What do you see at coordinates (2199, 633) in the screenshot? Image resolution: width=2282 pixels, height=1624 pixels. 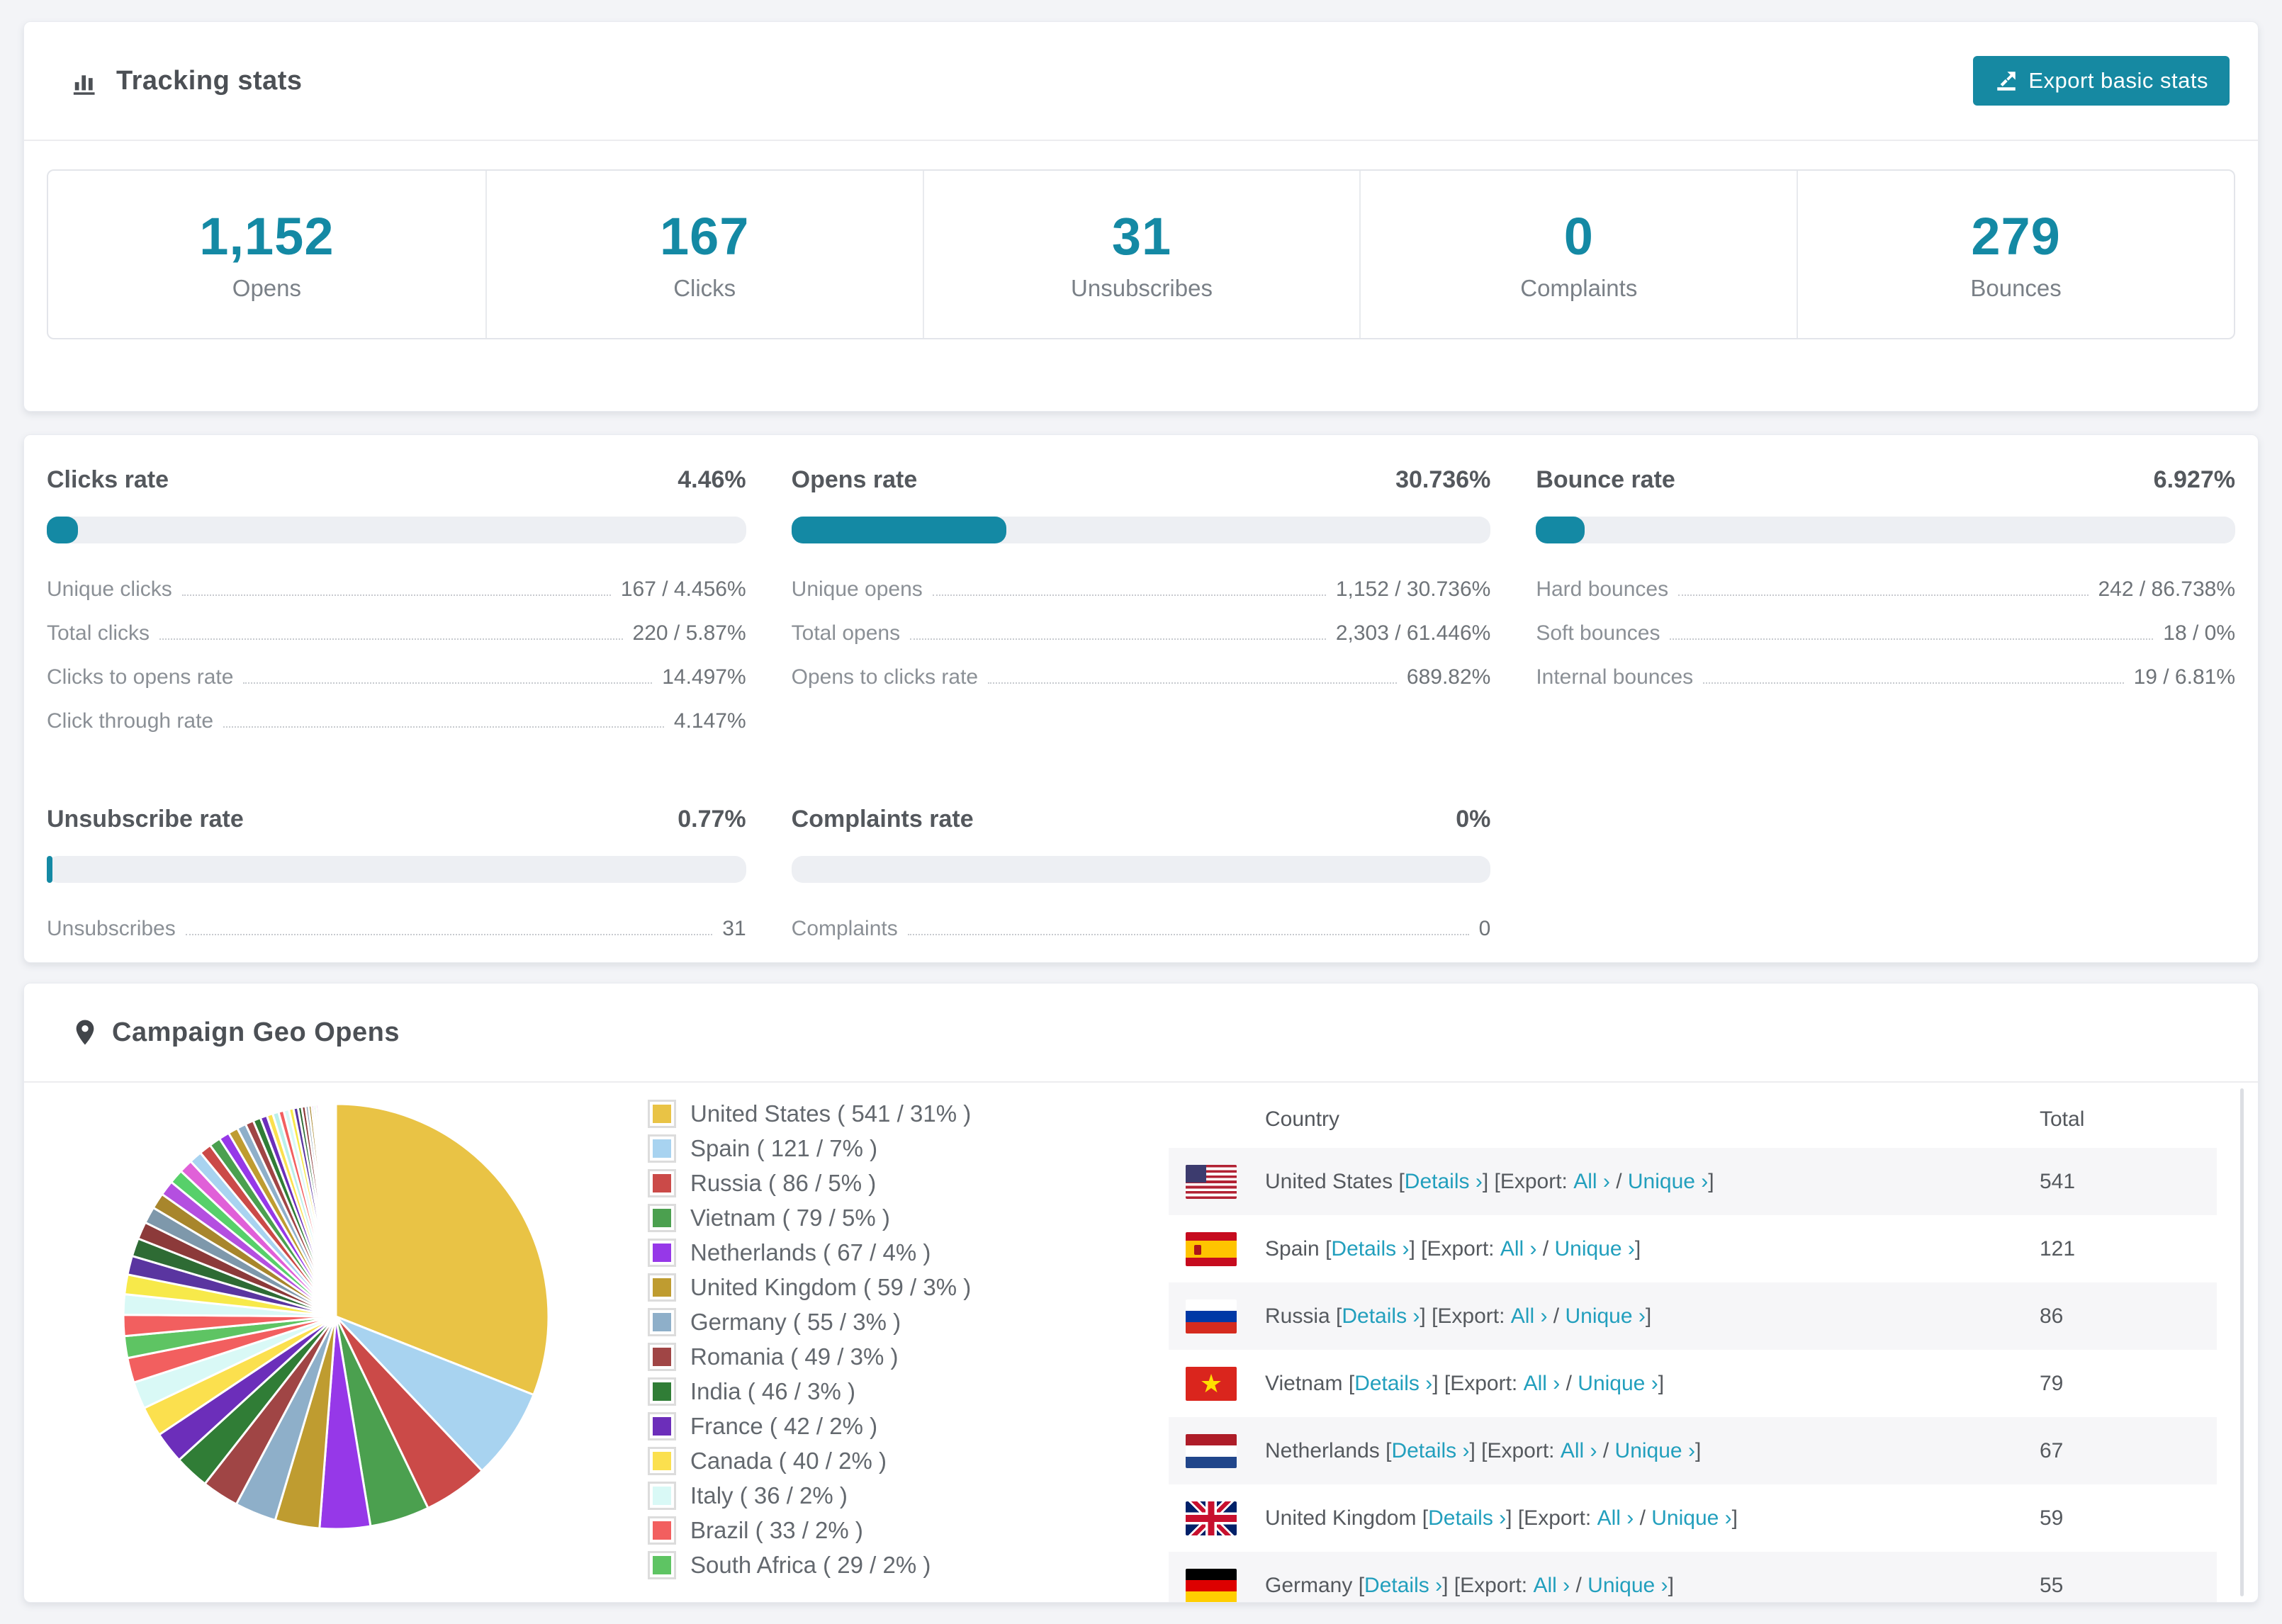 I see `stat-line-value: 18 / 0%` at bounding box center [2199, 633].